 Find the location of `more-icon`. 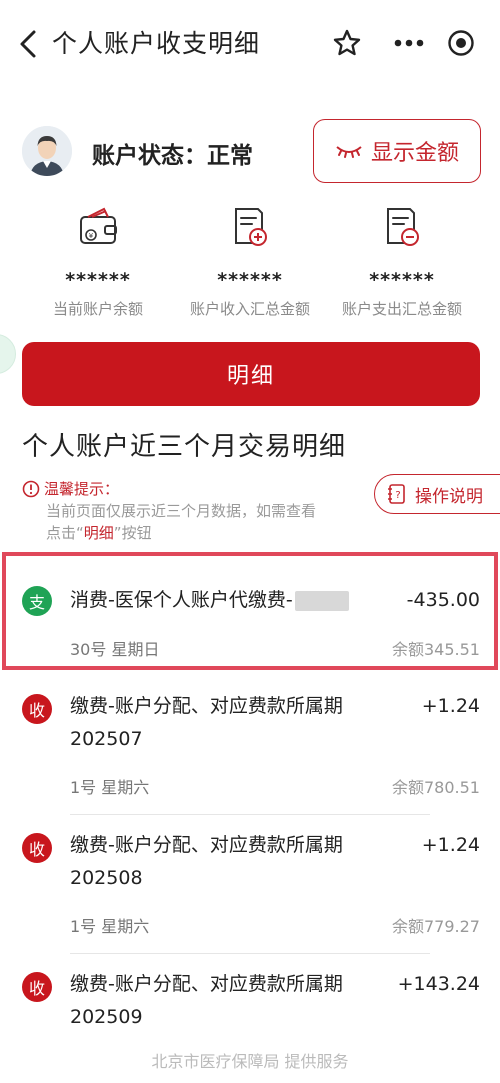

more-icon is located at coordinates (409, 43).